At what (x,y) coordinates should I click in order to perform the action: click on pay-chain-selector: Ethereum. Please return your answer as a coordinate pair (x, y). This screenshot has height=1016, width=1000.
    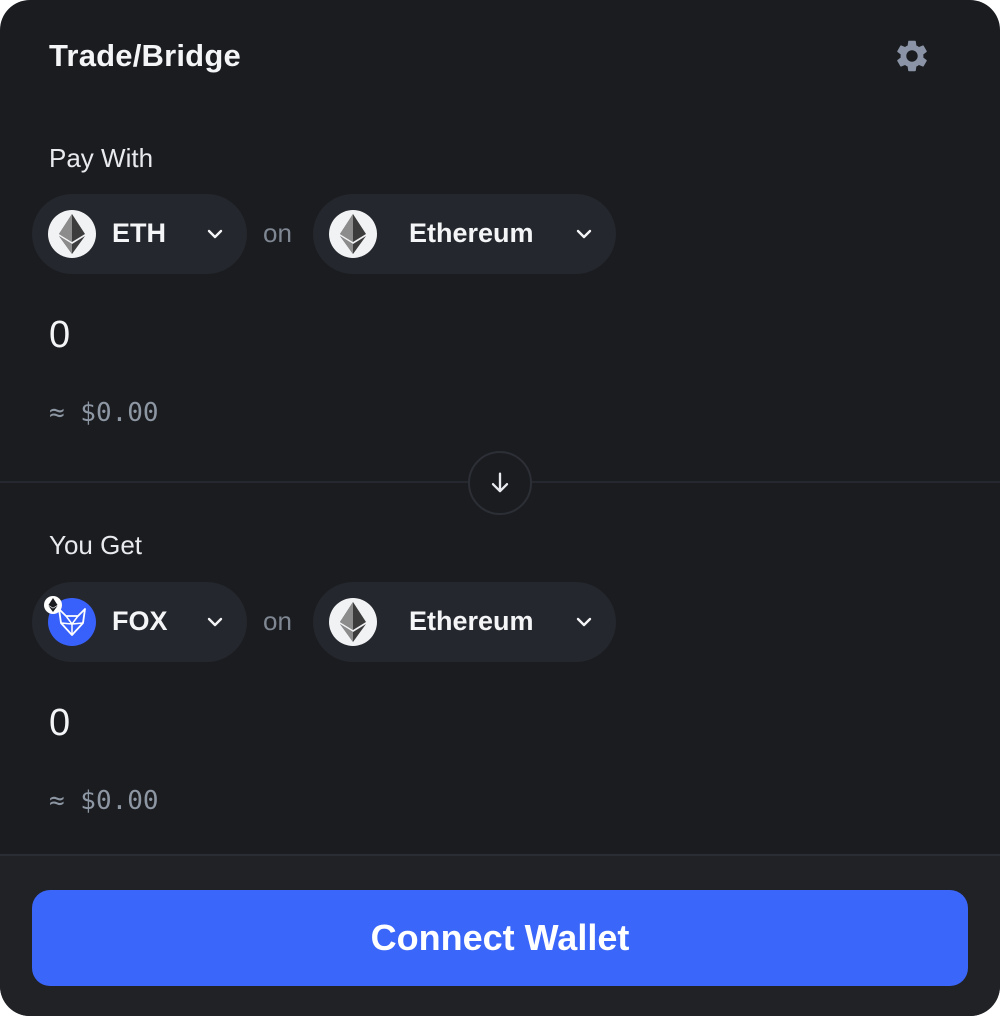
    Looking at the image, I should click on (464, 234).